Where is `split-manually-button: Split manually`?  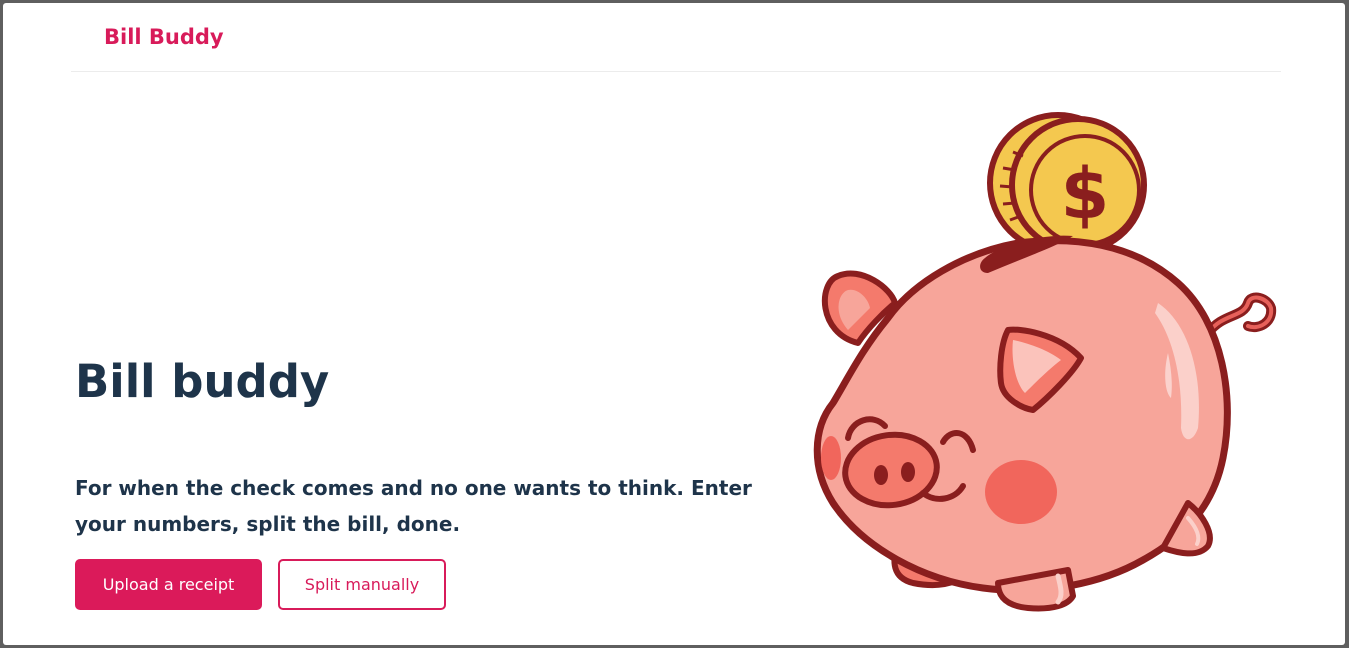
split-manually-button: Split manually is located at coordinates (362, 584).